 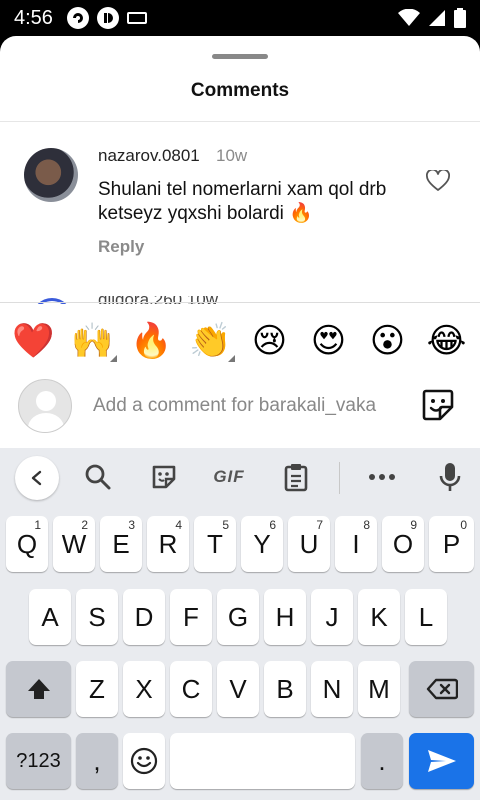 What do you see at coordinates (319, 525) in the screenshot?
I see `key-hint: 7` at bounding box center [319, 525].